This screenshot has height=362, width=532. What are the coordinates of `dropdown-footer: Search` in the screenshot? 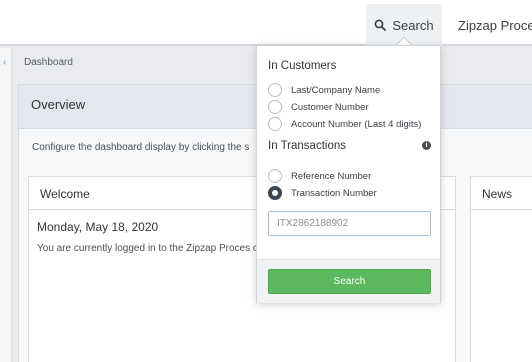 It's located at (348, 281).